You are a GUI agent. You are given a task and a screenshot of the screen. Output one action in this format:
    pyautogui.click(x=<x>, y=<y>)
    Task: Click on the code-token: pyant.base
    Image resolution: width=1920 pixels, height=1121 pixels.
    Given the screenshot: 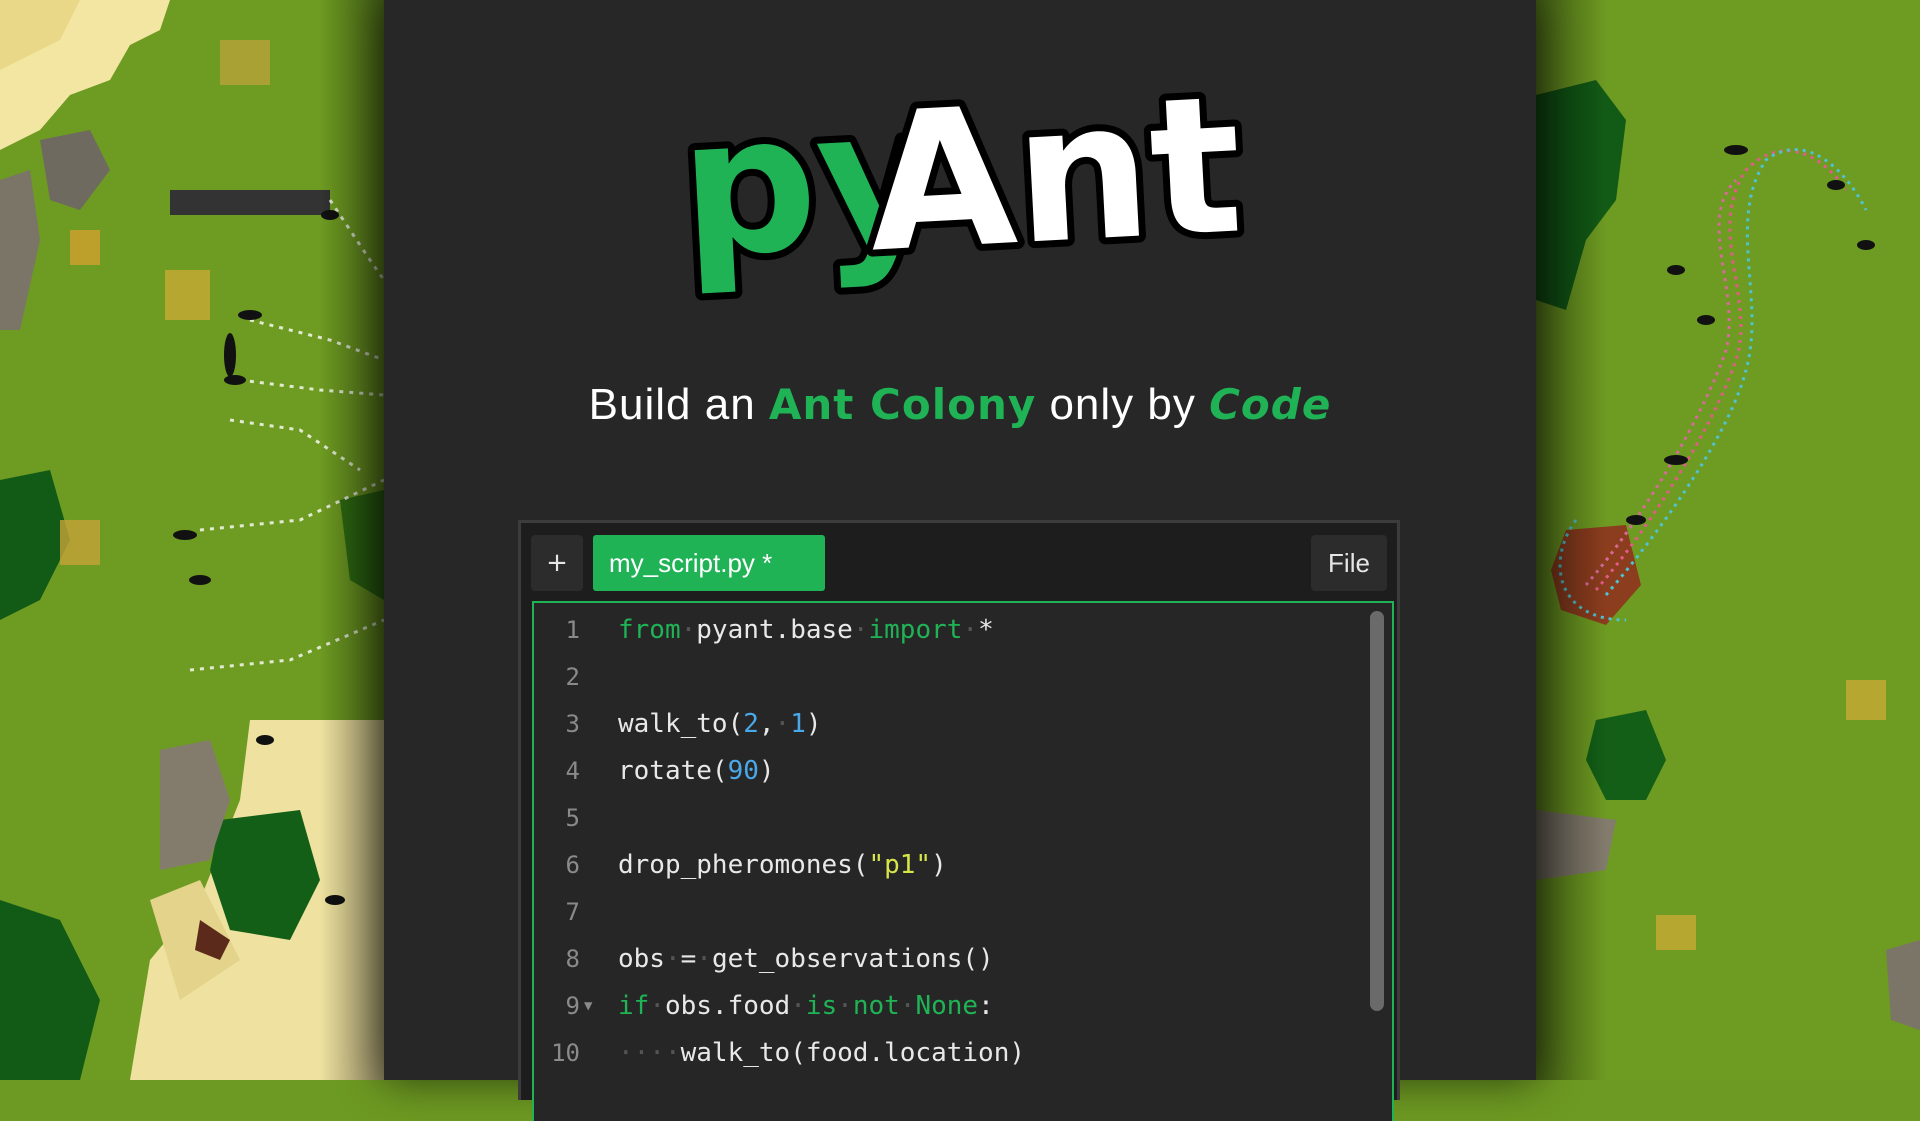 What is the action you would take?
    pyautogui.click(x=774, y=630)
    